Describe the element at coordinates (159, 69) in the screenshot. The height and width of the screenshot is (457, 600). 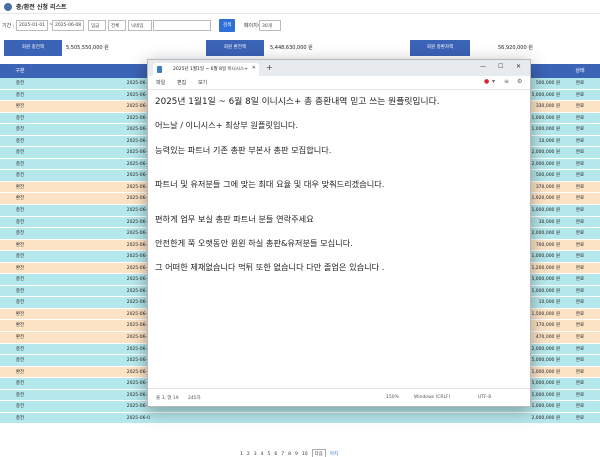
I see `notepad-icon` at that location.